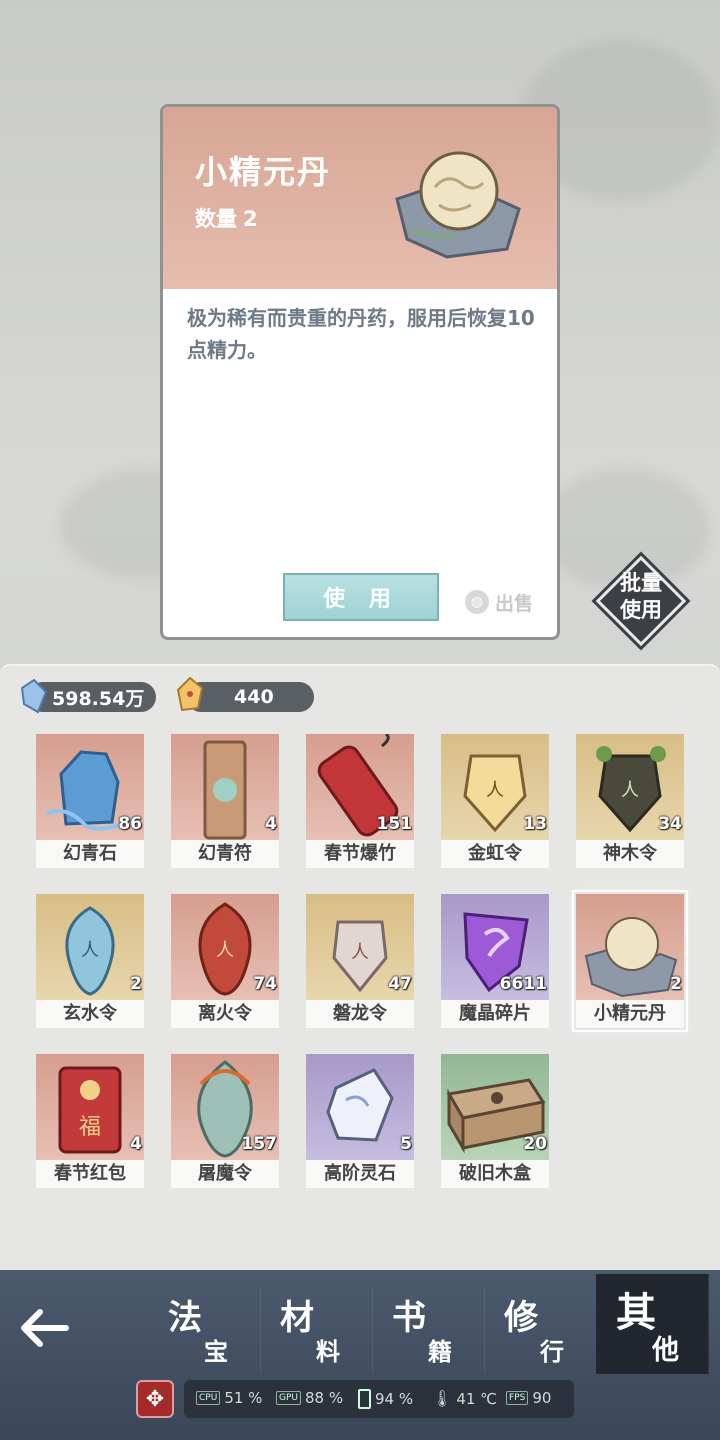 This screenshot has width=720, height=1440. I want to click on item-count: 74, so click(265, 984).